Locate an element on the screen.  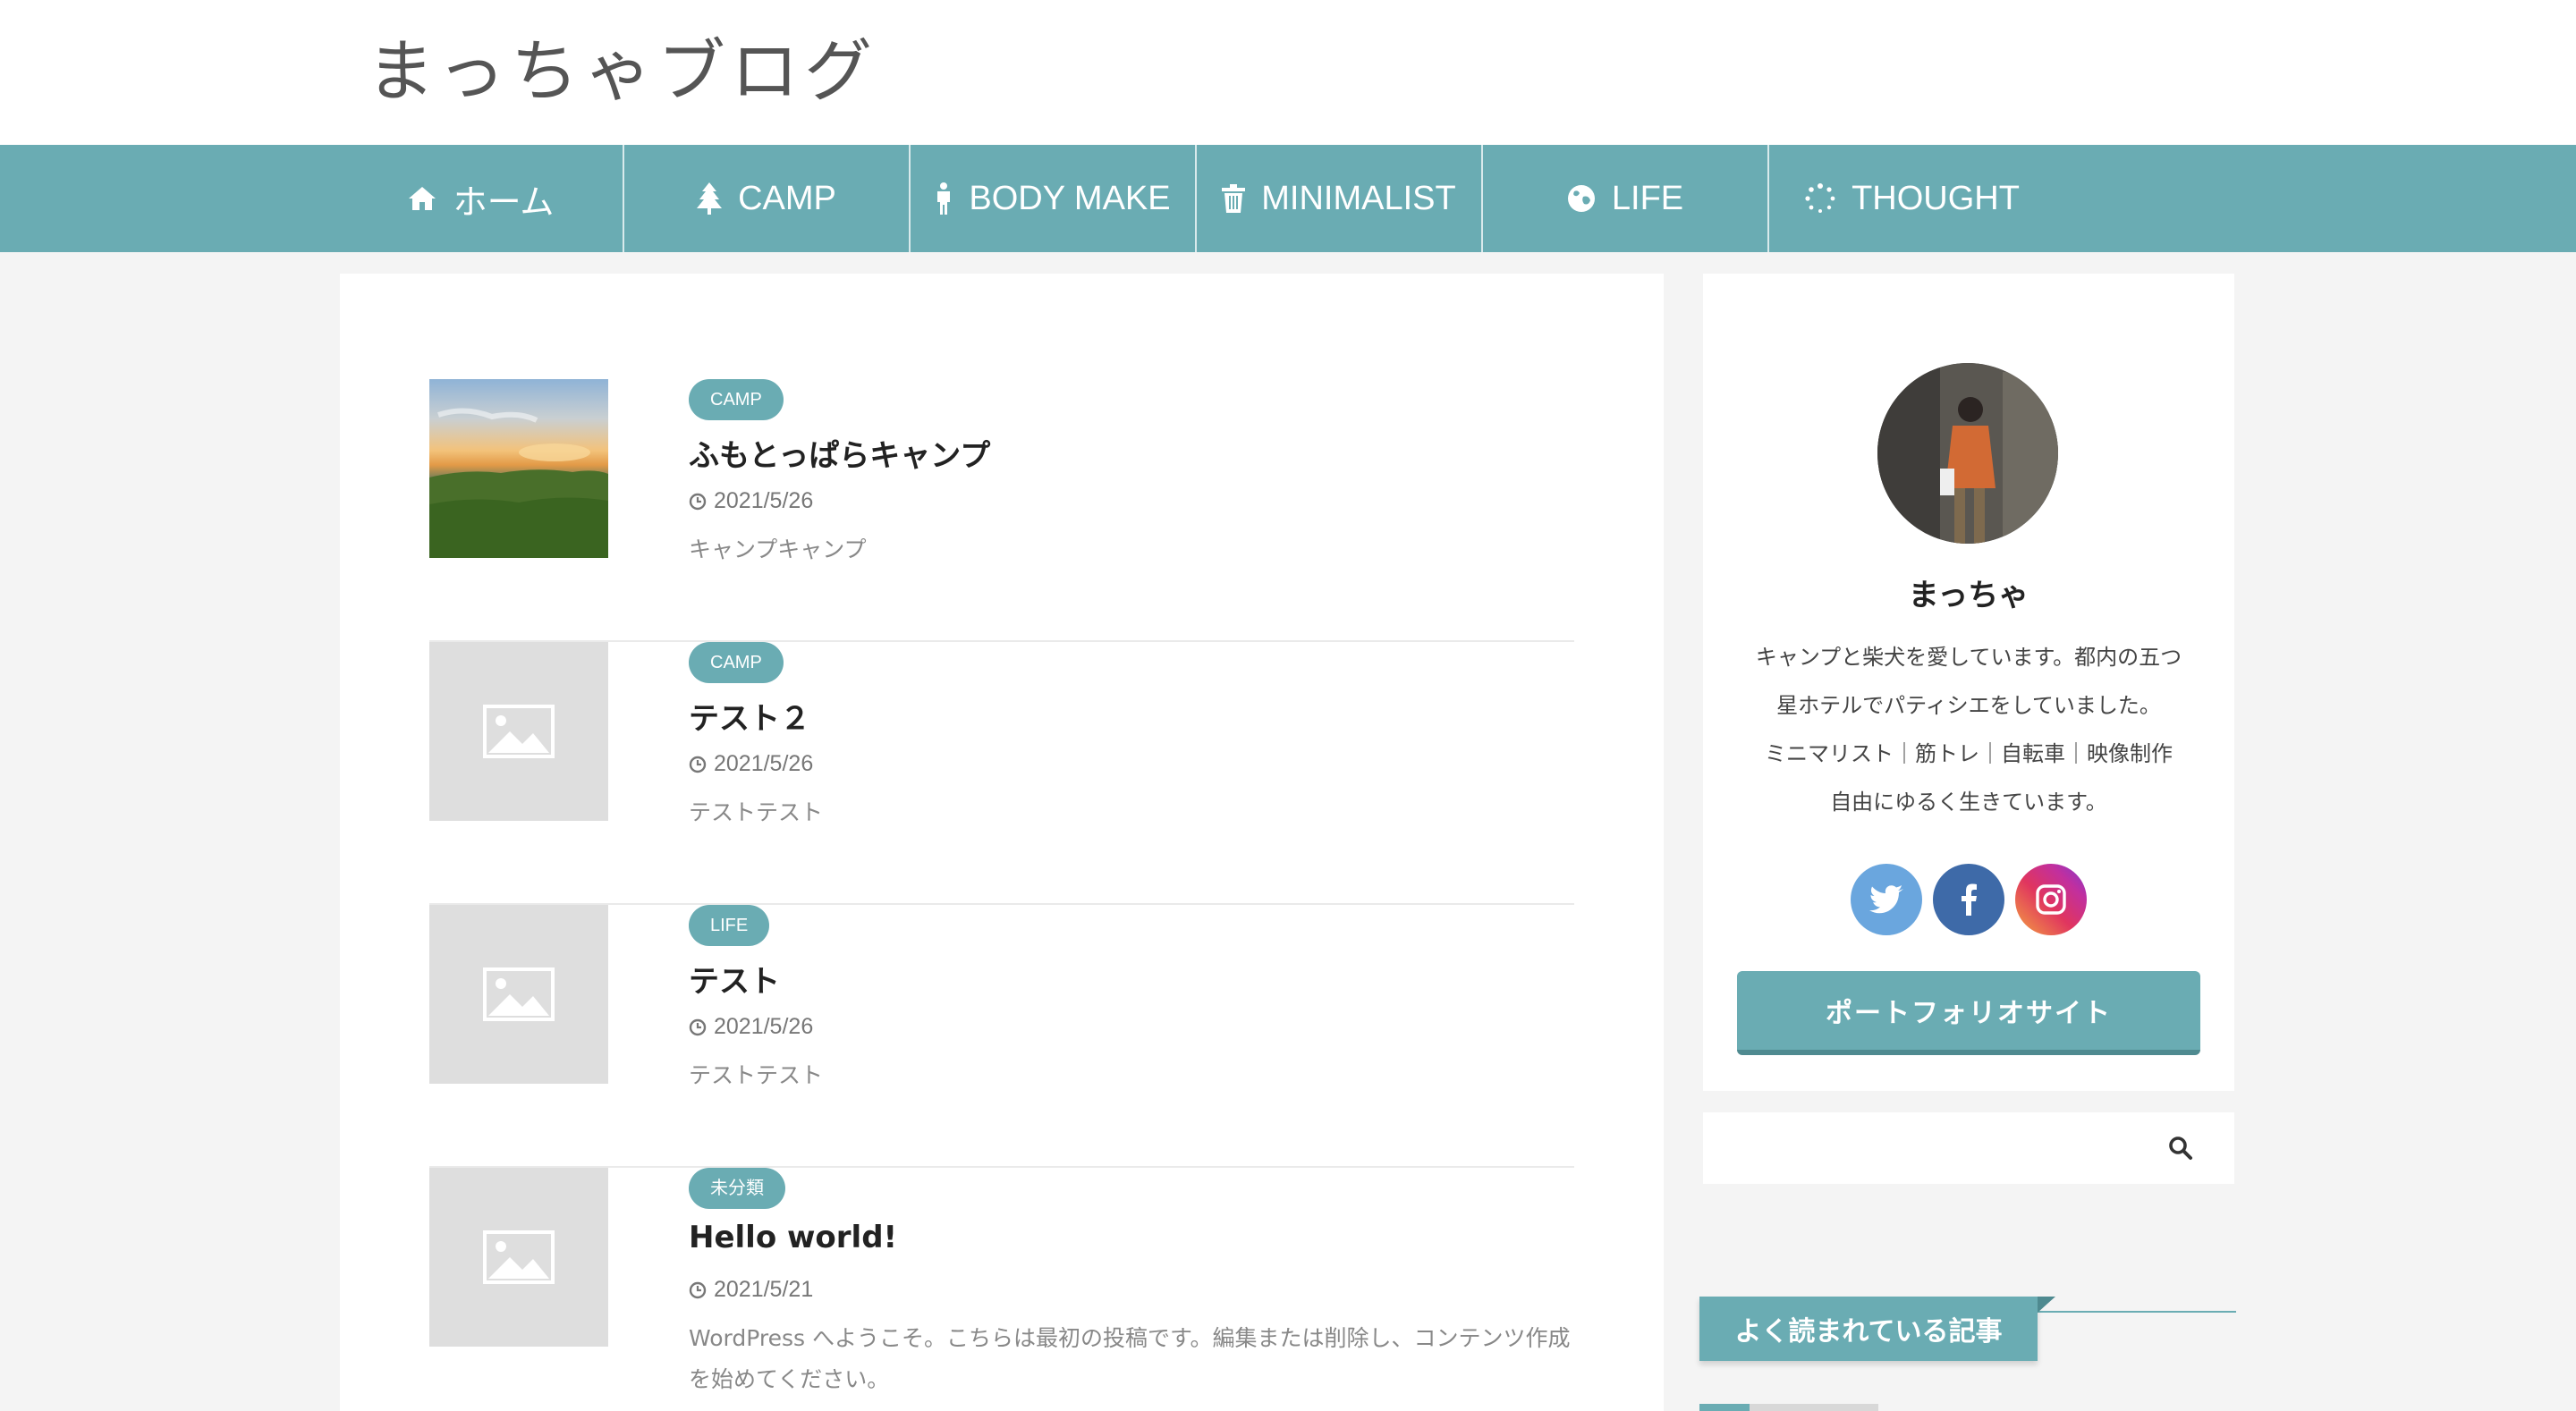
instagram-icon is located at coordinates (2051, 899).